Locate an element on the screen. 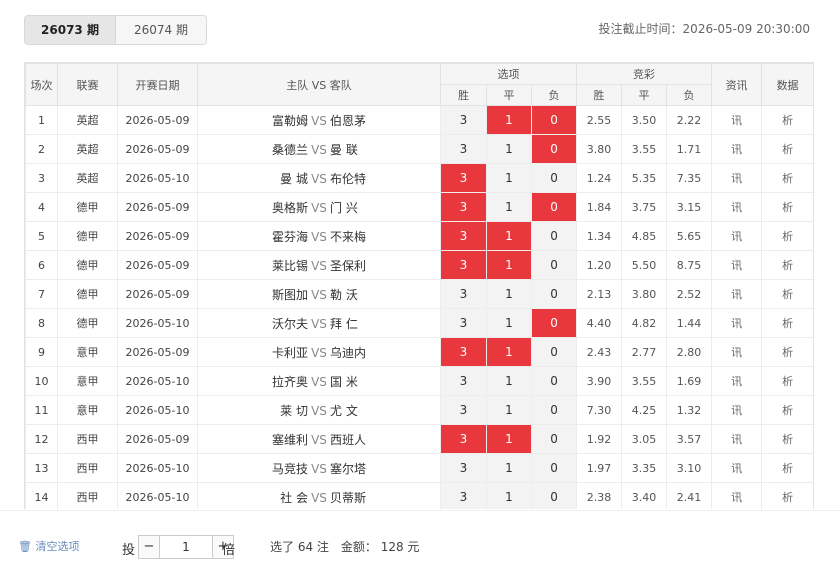 This screenshot has width=840, height=563. row-num: 14 is located at coordinates (41, 495).